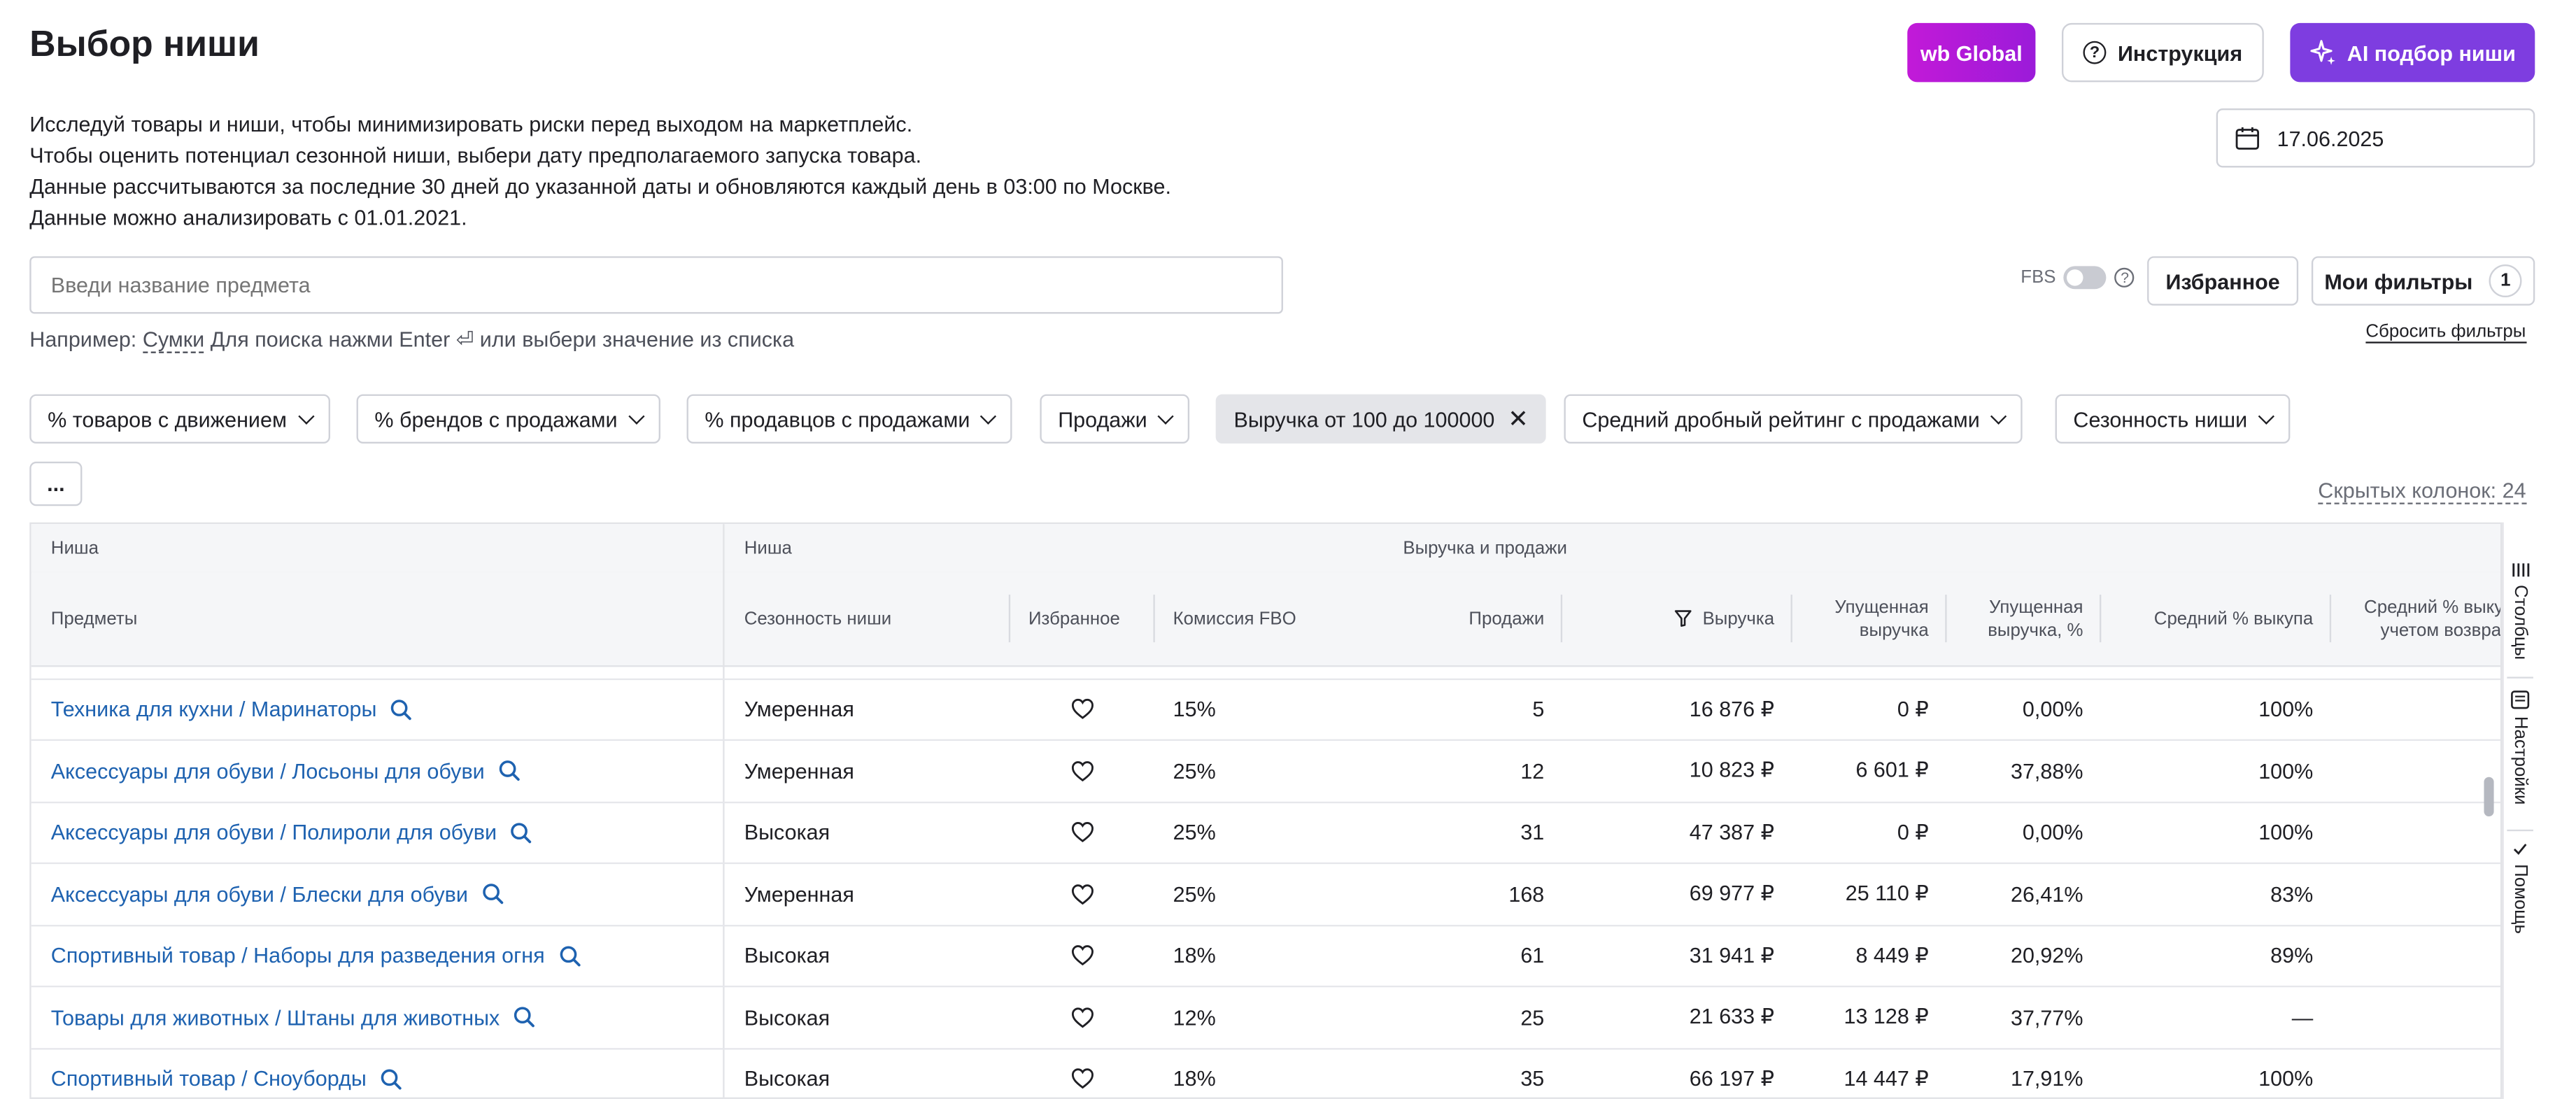  I want to click on cell-revenue: 47 387 ₽, so click(1732, 831).